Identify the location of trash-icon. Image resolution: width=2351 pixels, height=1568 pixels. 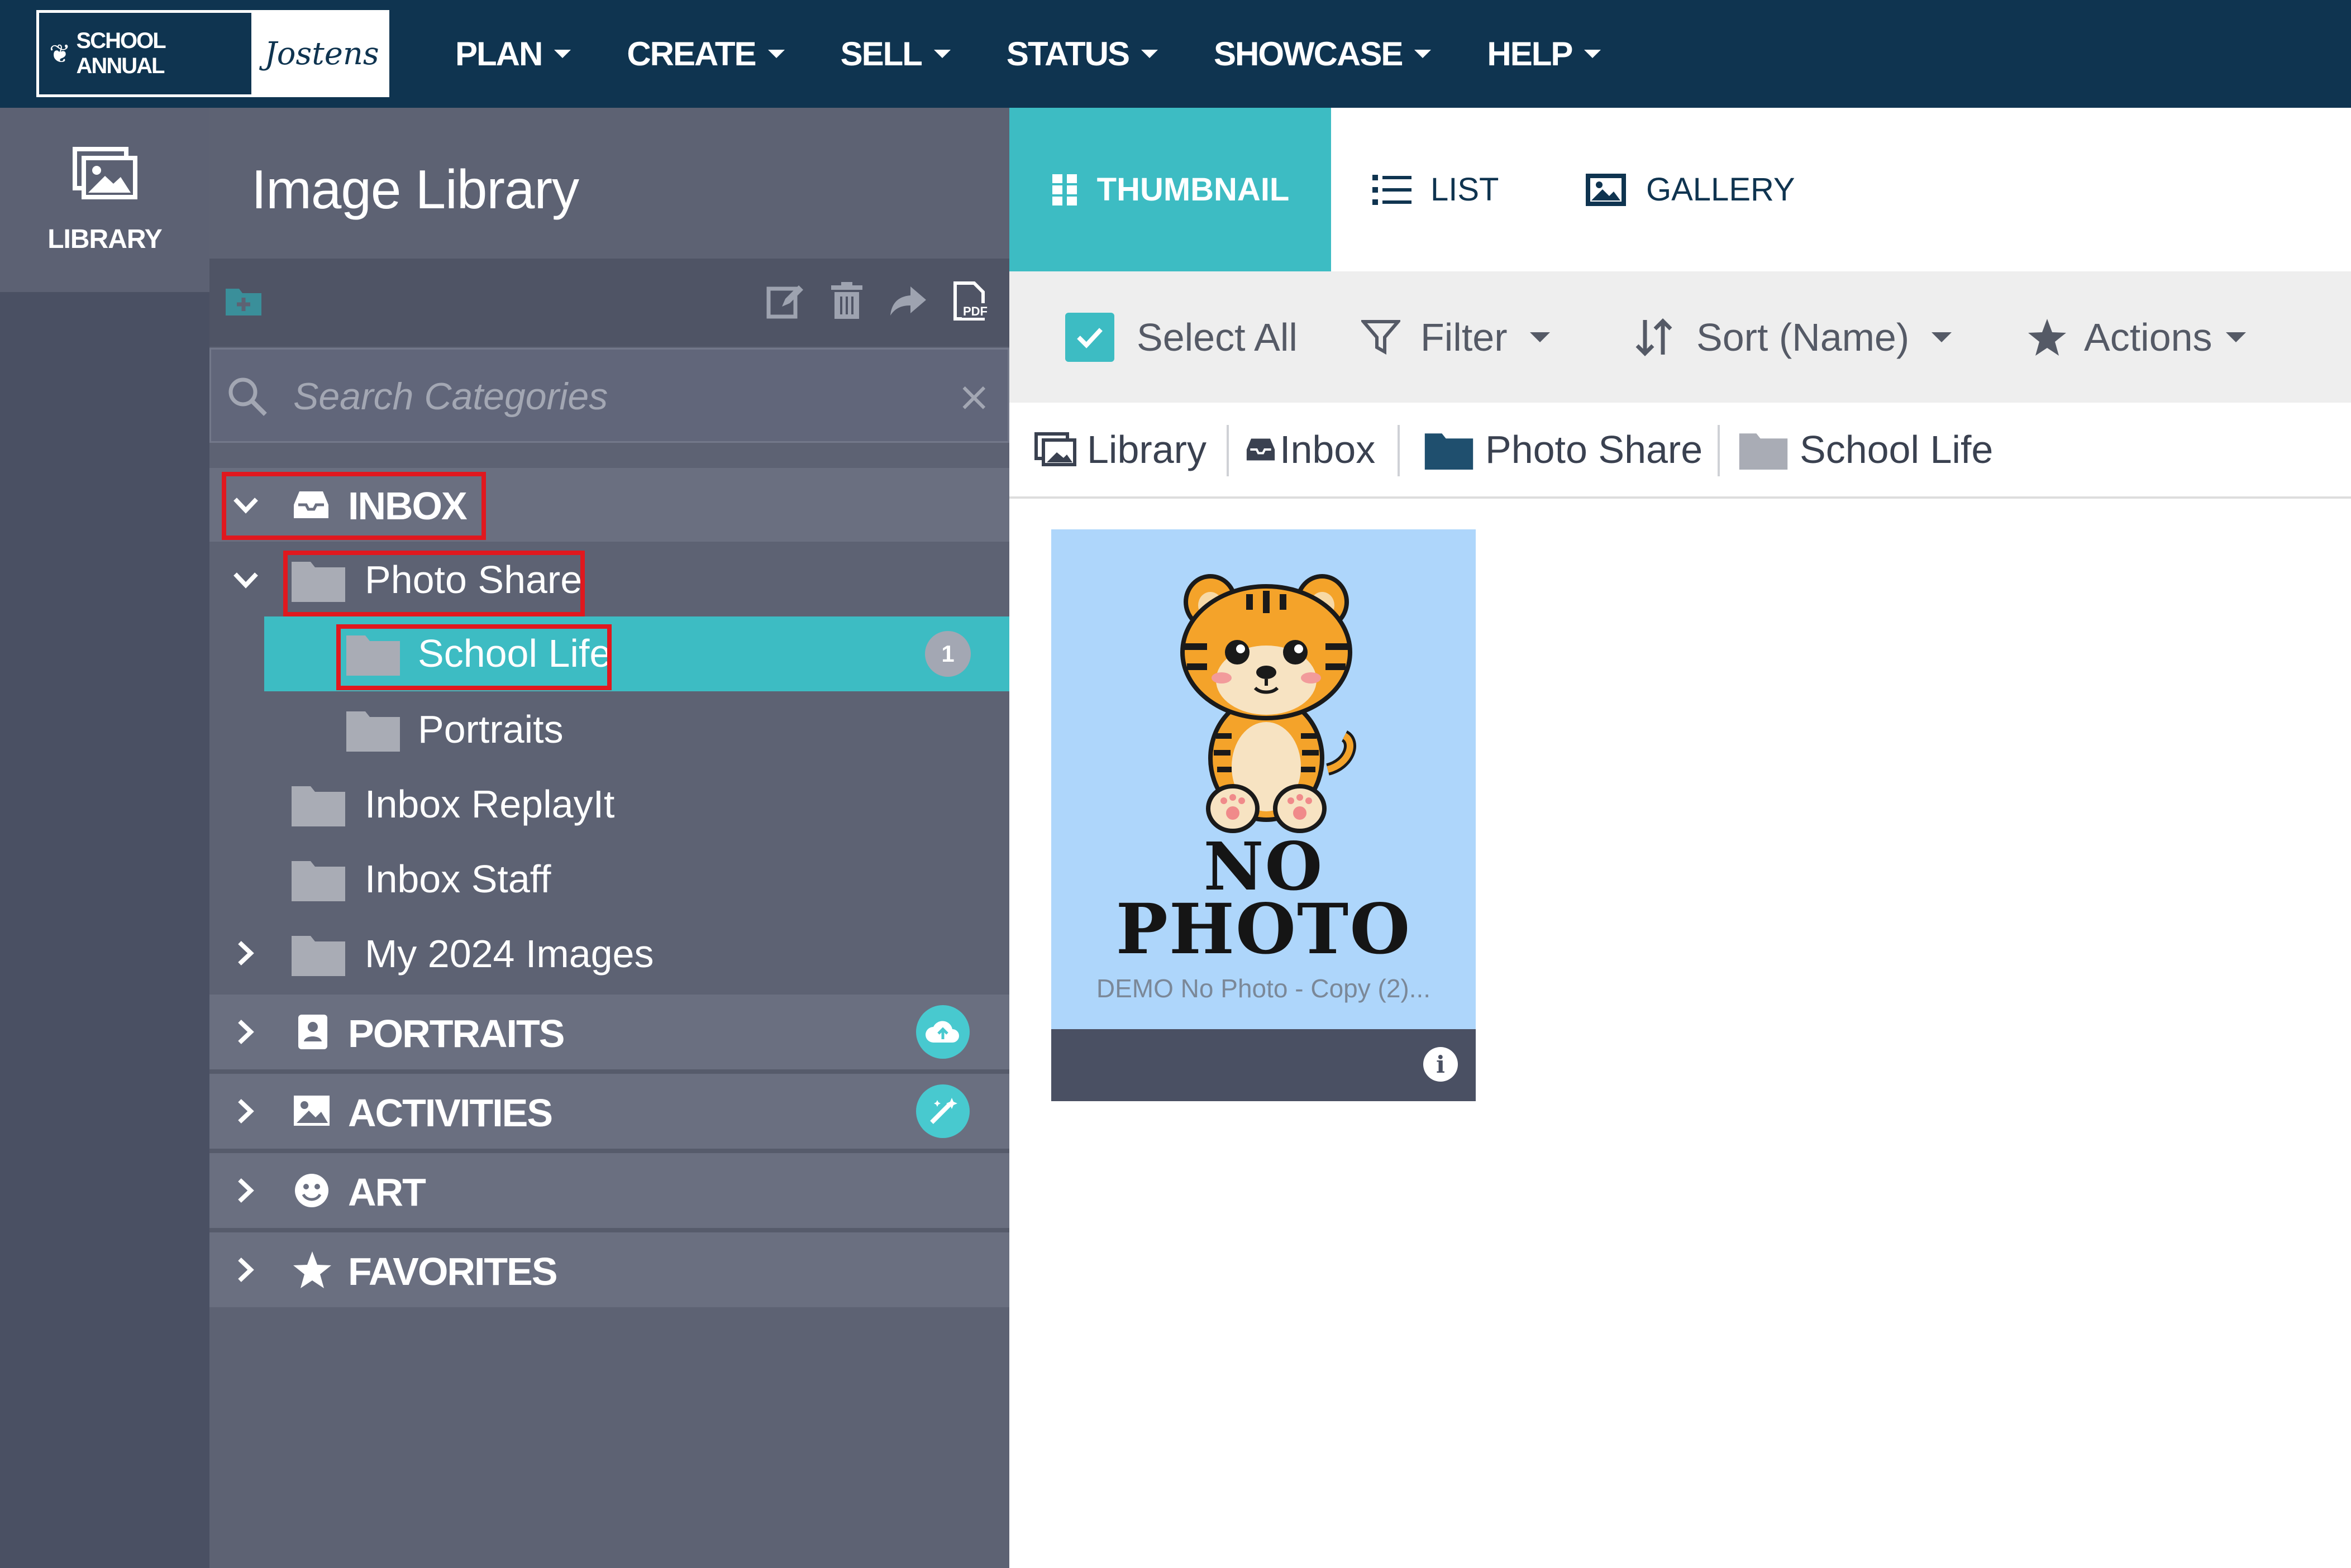
(847, 301).